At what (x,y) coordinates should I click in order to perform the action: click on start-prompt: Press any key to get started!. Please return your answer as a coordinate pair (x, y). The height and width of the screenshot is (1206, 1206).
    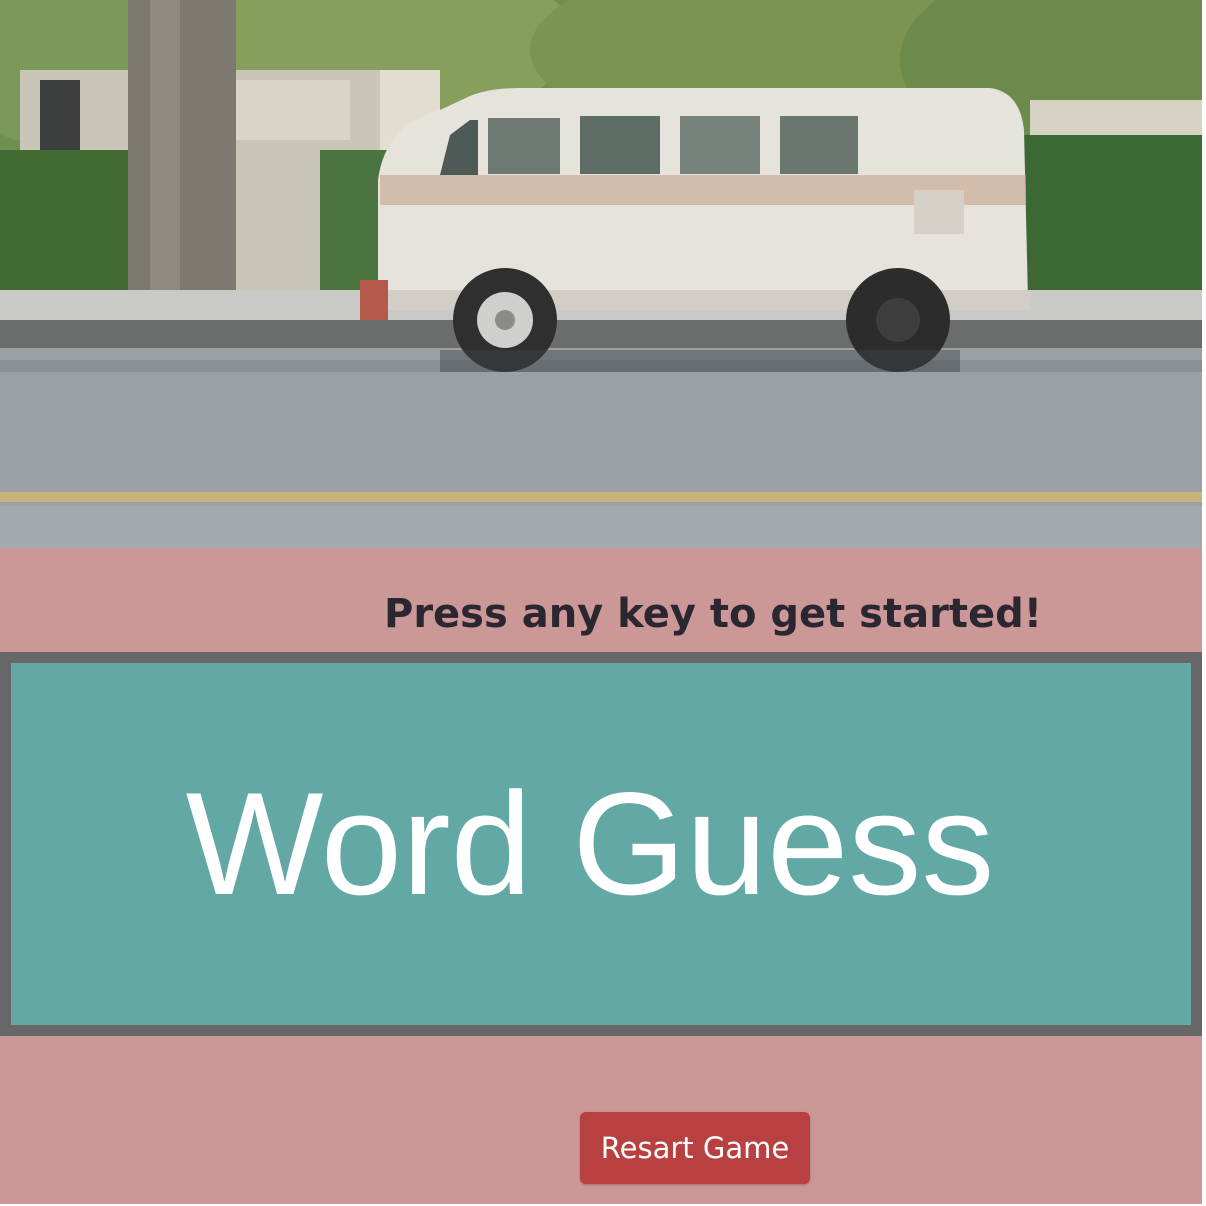
    Looking at the image, I should click on (713, 614).